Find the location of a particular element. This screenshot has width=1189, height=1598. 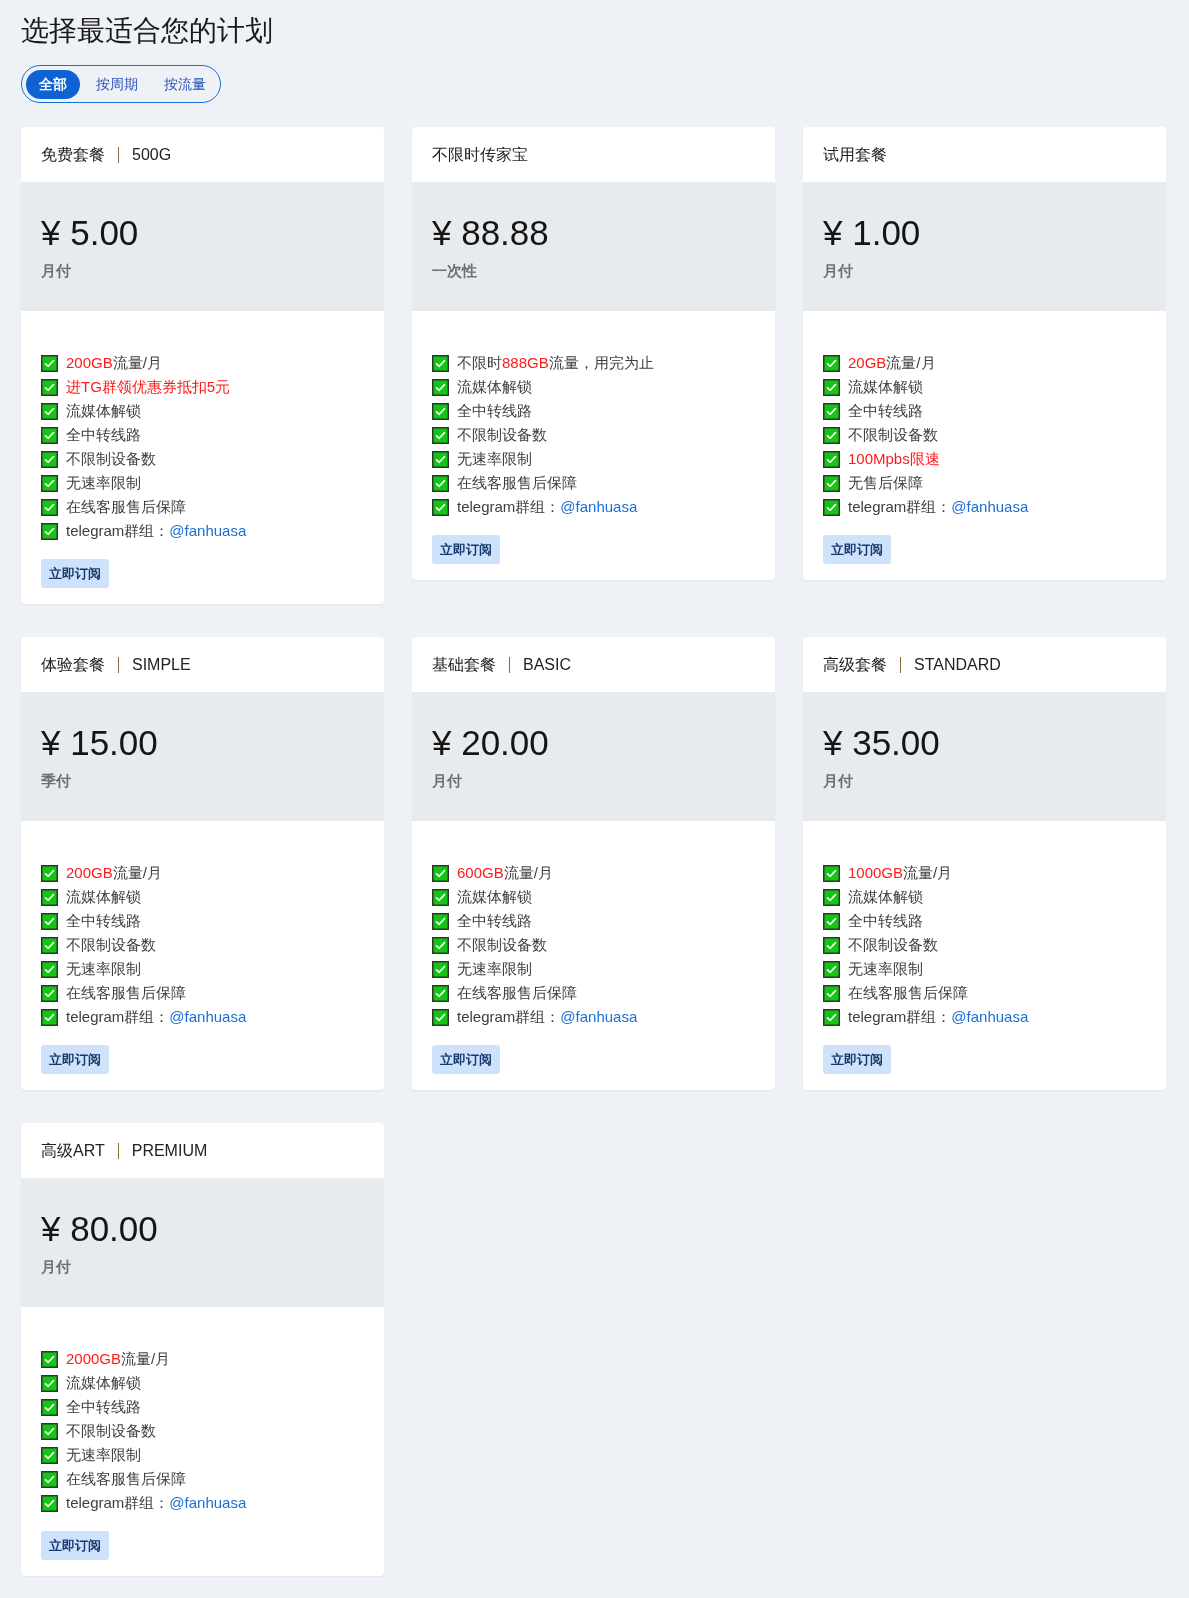

filter-tab: 按流量 is located at coordinates (185, 84).